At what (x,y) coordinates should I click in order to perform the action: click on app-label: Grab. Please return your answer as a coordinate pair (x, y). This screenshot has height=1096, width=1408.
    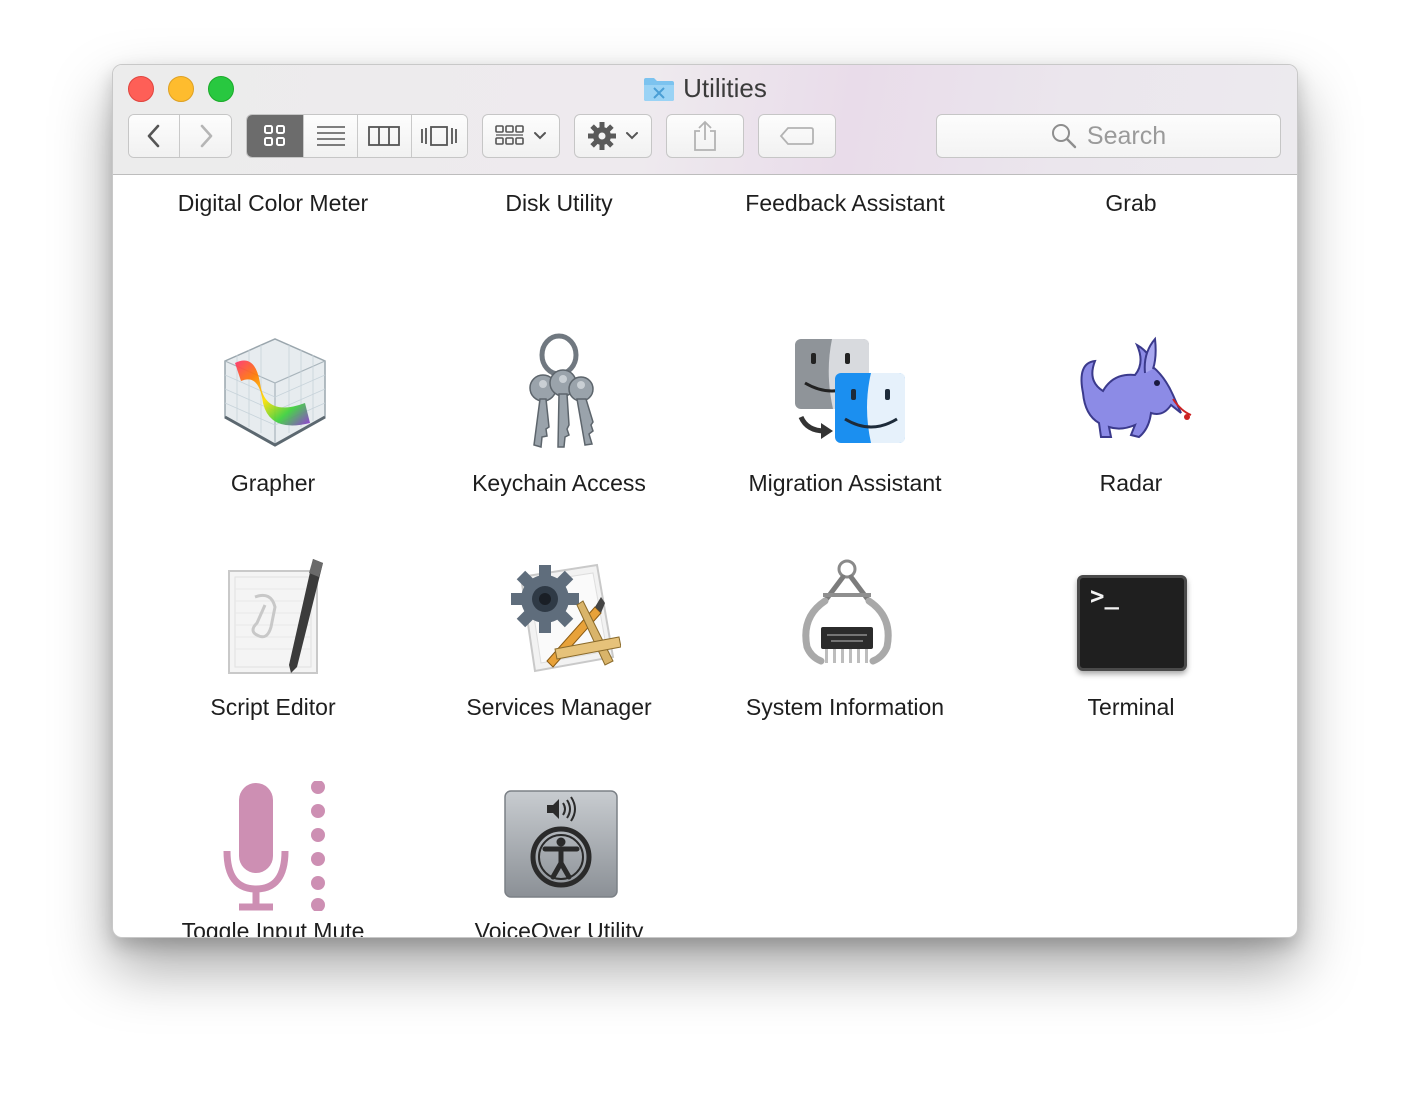
    Looking at the image, I should click on (1131, 203).